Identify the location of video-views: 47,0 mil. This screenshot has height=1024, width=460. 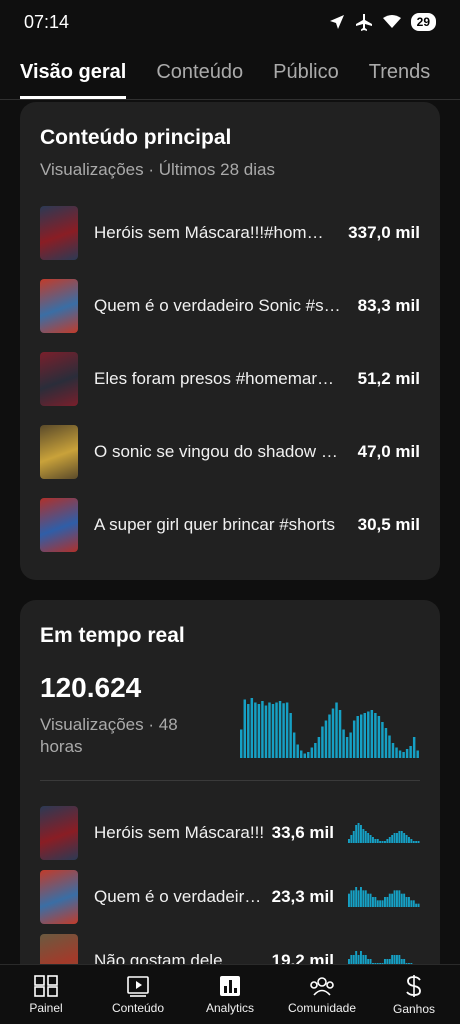
(388, 451).